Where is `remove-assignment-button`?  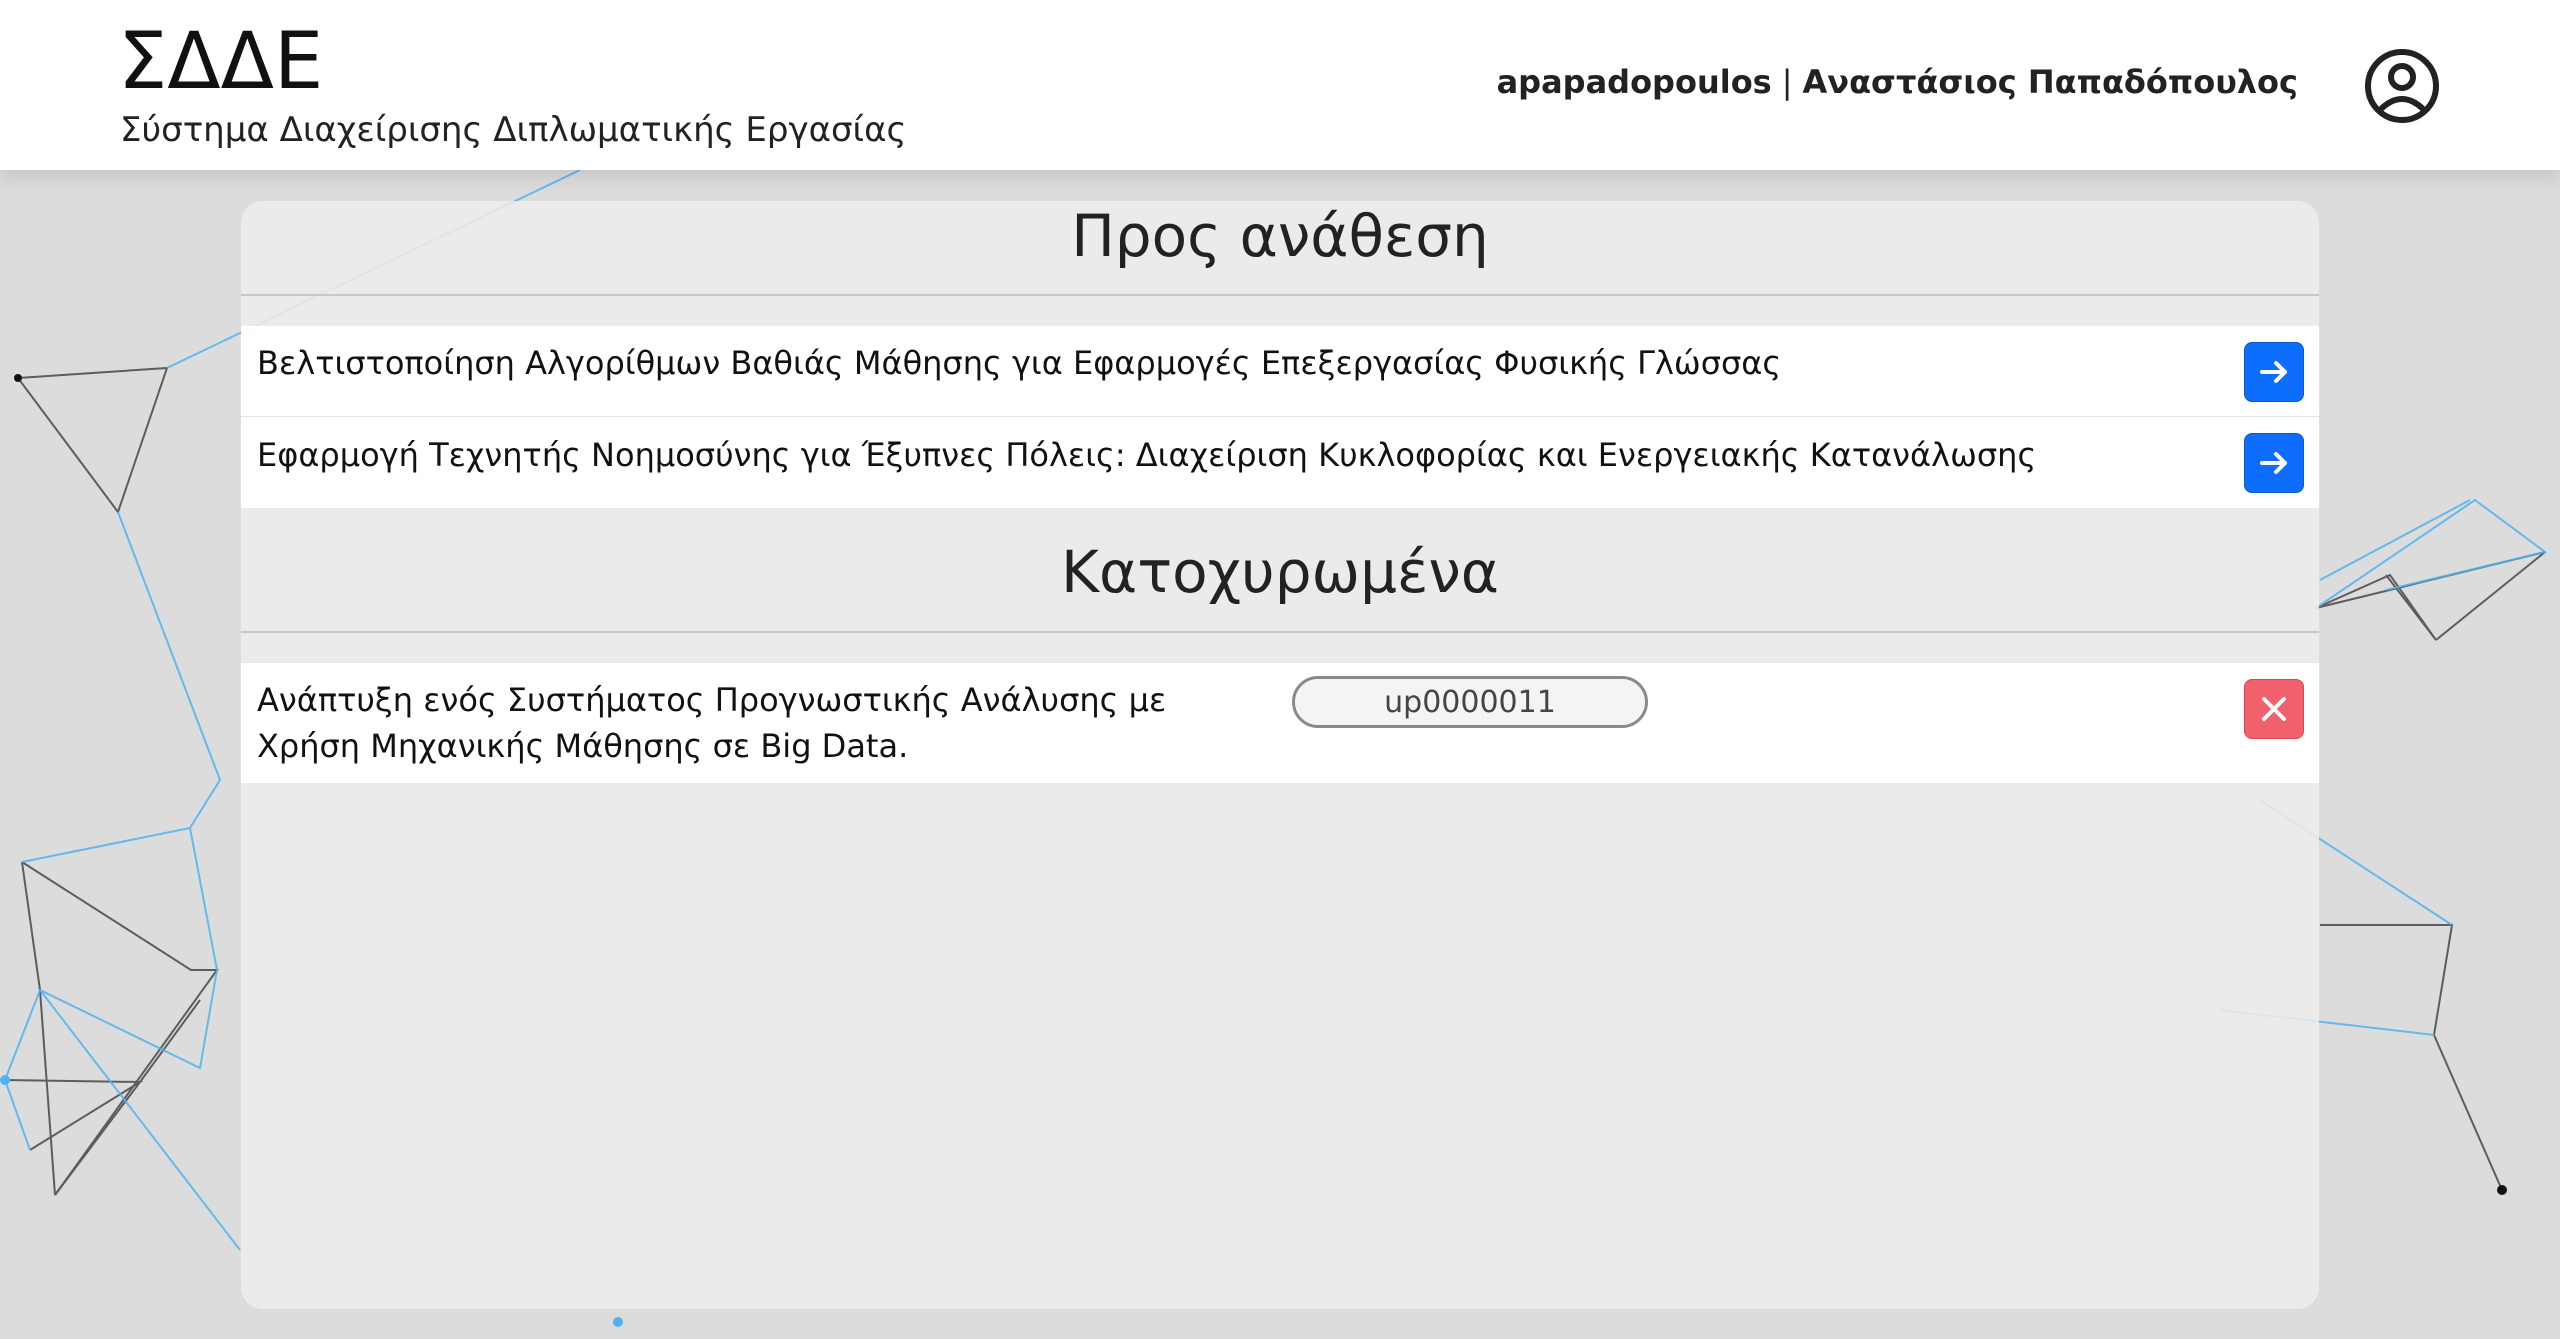 remove-assignment-button is located at coordinates (2274, 709).